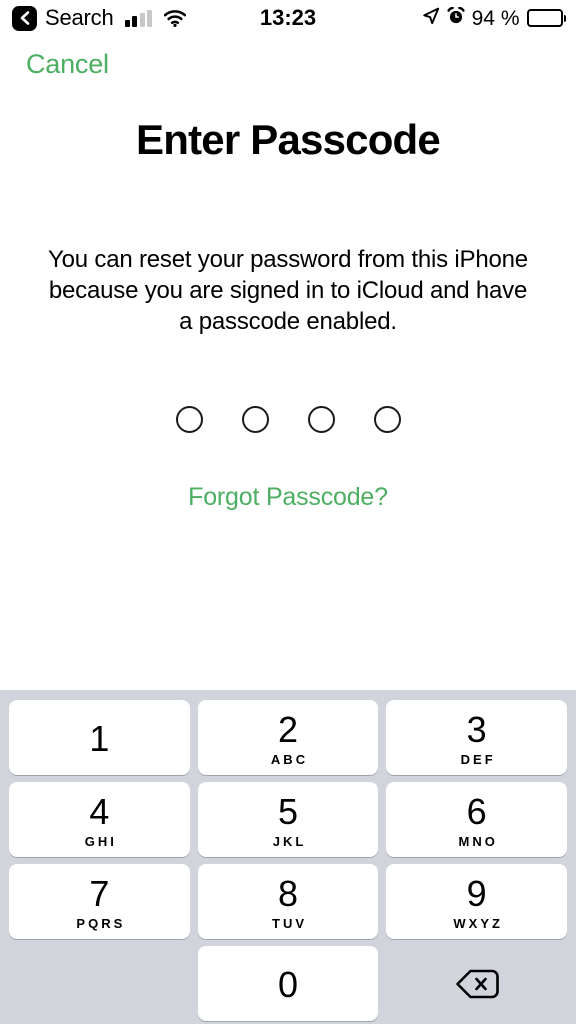  Describe the element at coordinates (476, 811) in the screenshot. I see `key-digit: 6` at that location.